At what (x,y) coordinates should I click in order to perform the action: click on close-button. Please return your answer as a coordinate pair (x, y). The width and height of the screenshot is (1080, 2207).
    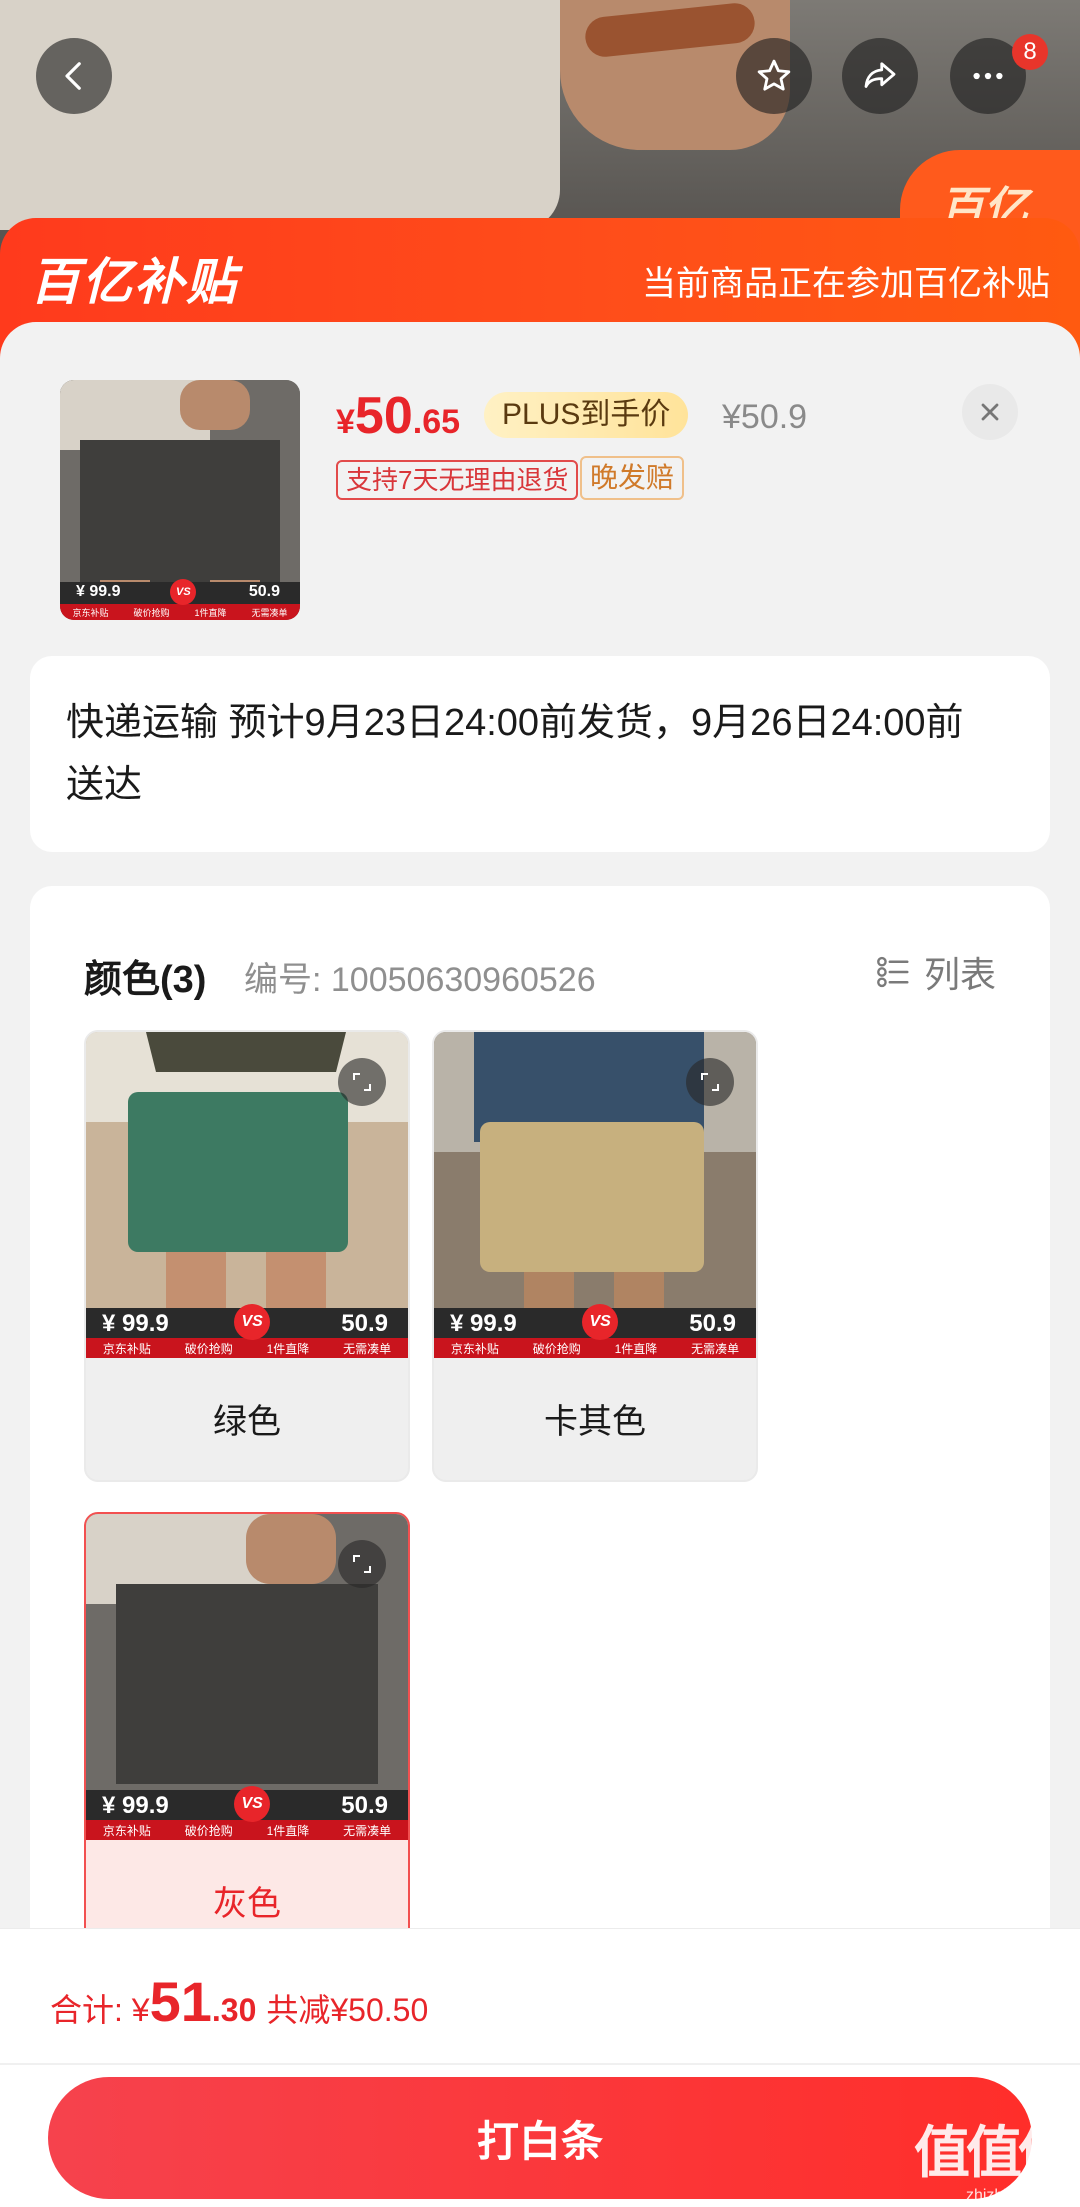
    Looking at the image, I should click on (990, 412).